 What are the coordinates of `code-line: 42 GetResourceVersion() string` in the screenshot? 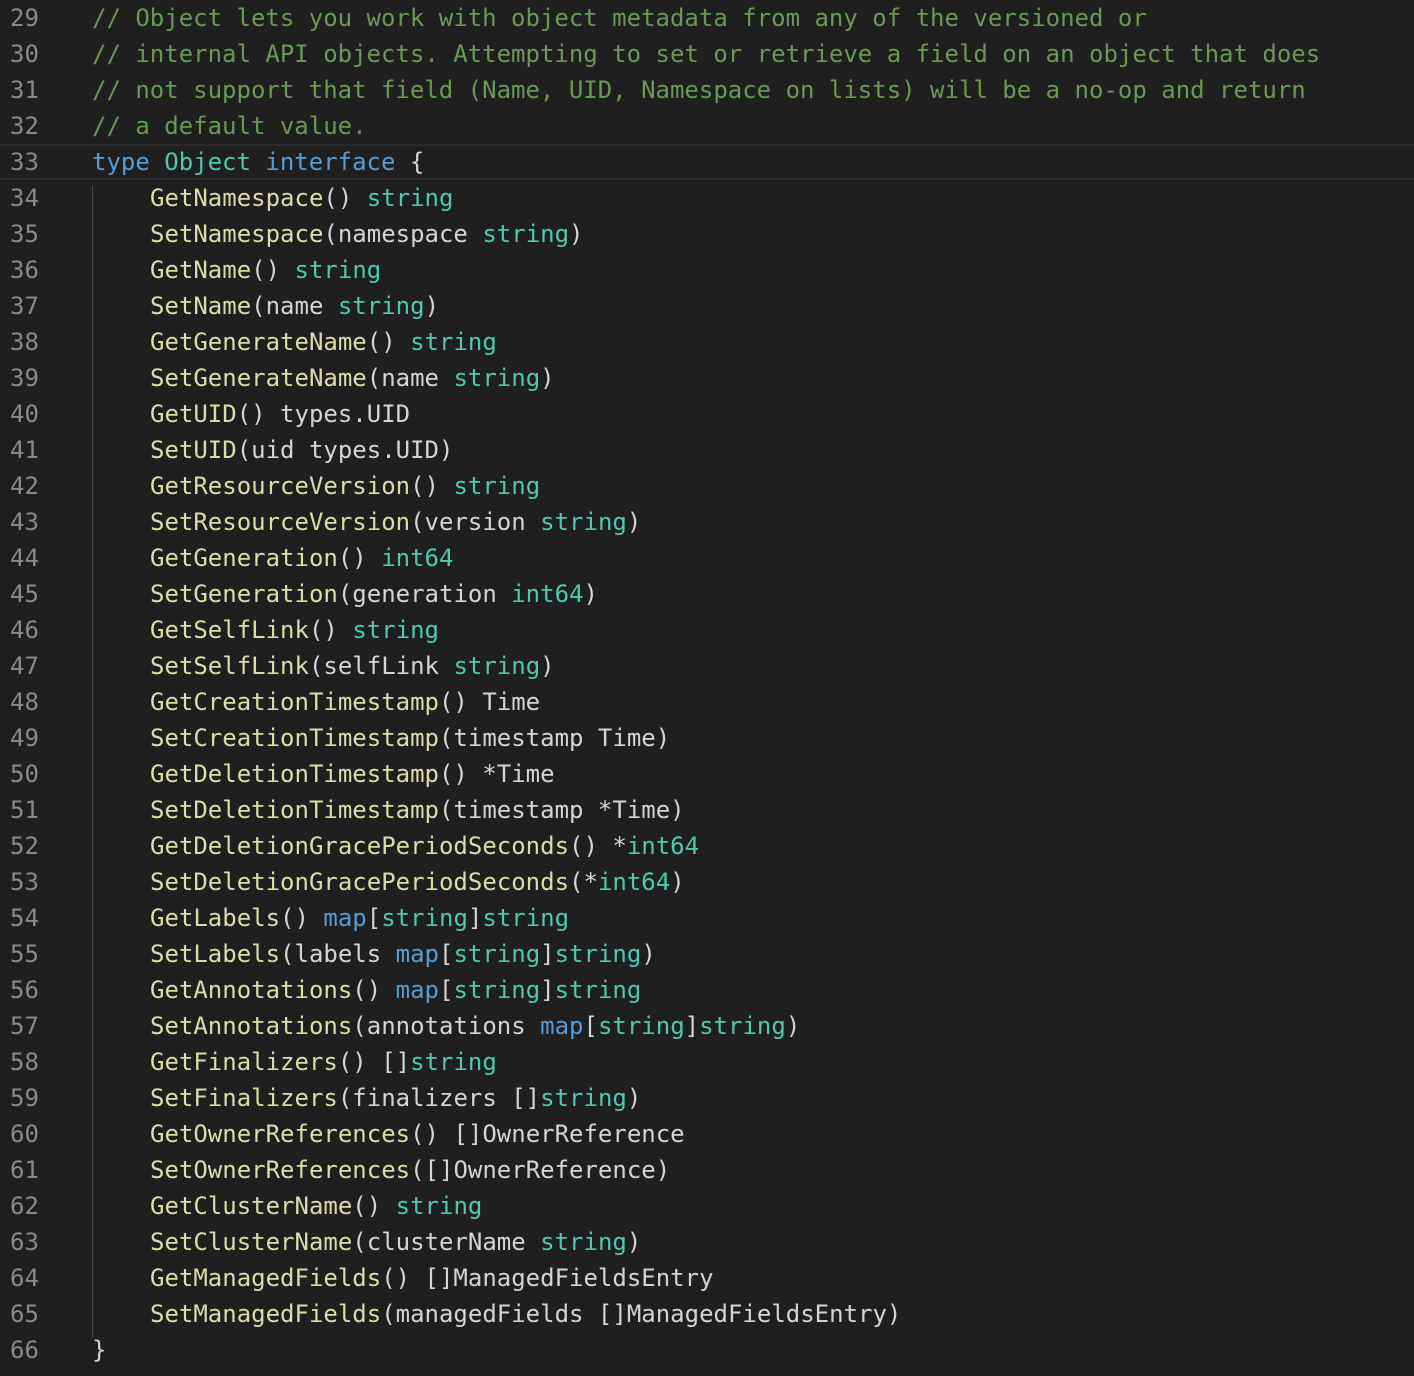 It's located at (707, 486).